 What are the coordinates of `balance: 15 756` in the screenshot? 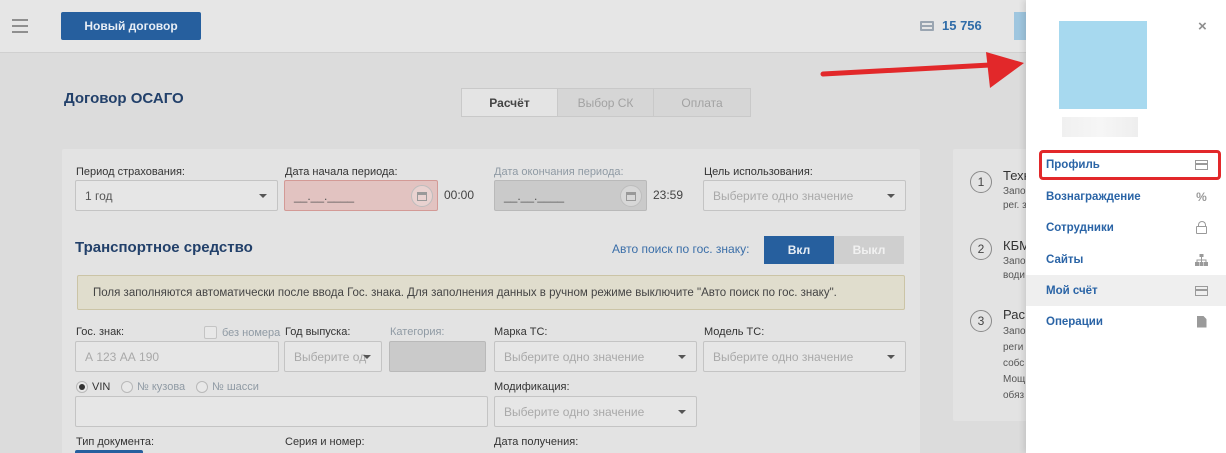 It's located at (951, 25).